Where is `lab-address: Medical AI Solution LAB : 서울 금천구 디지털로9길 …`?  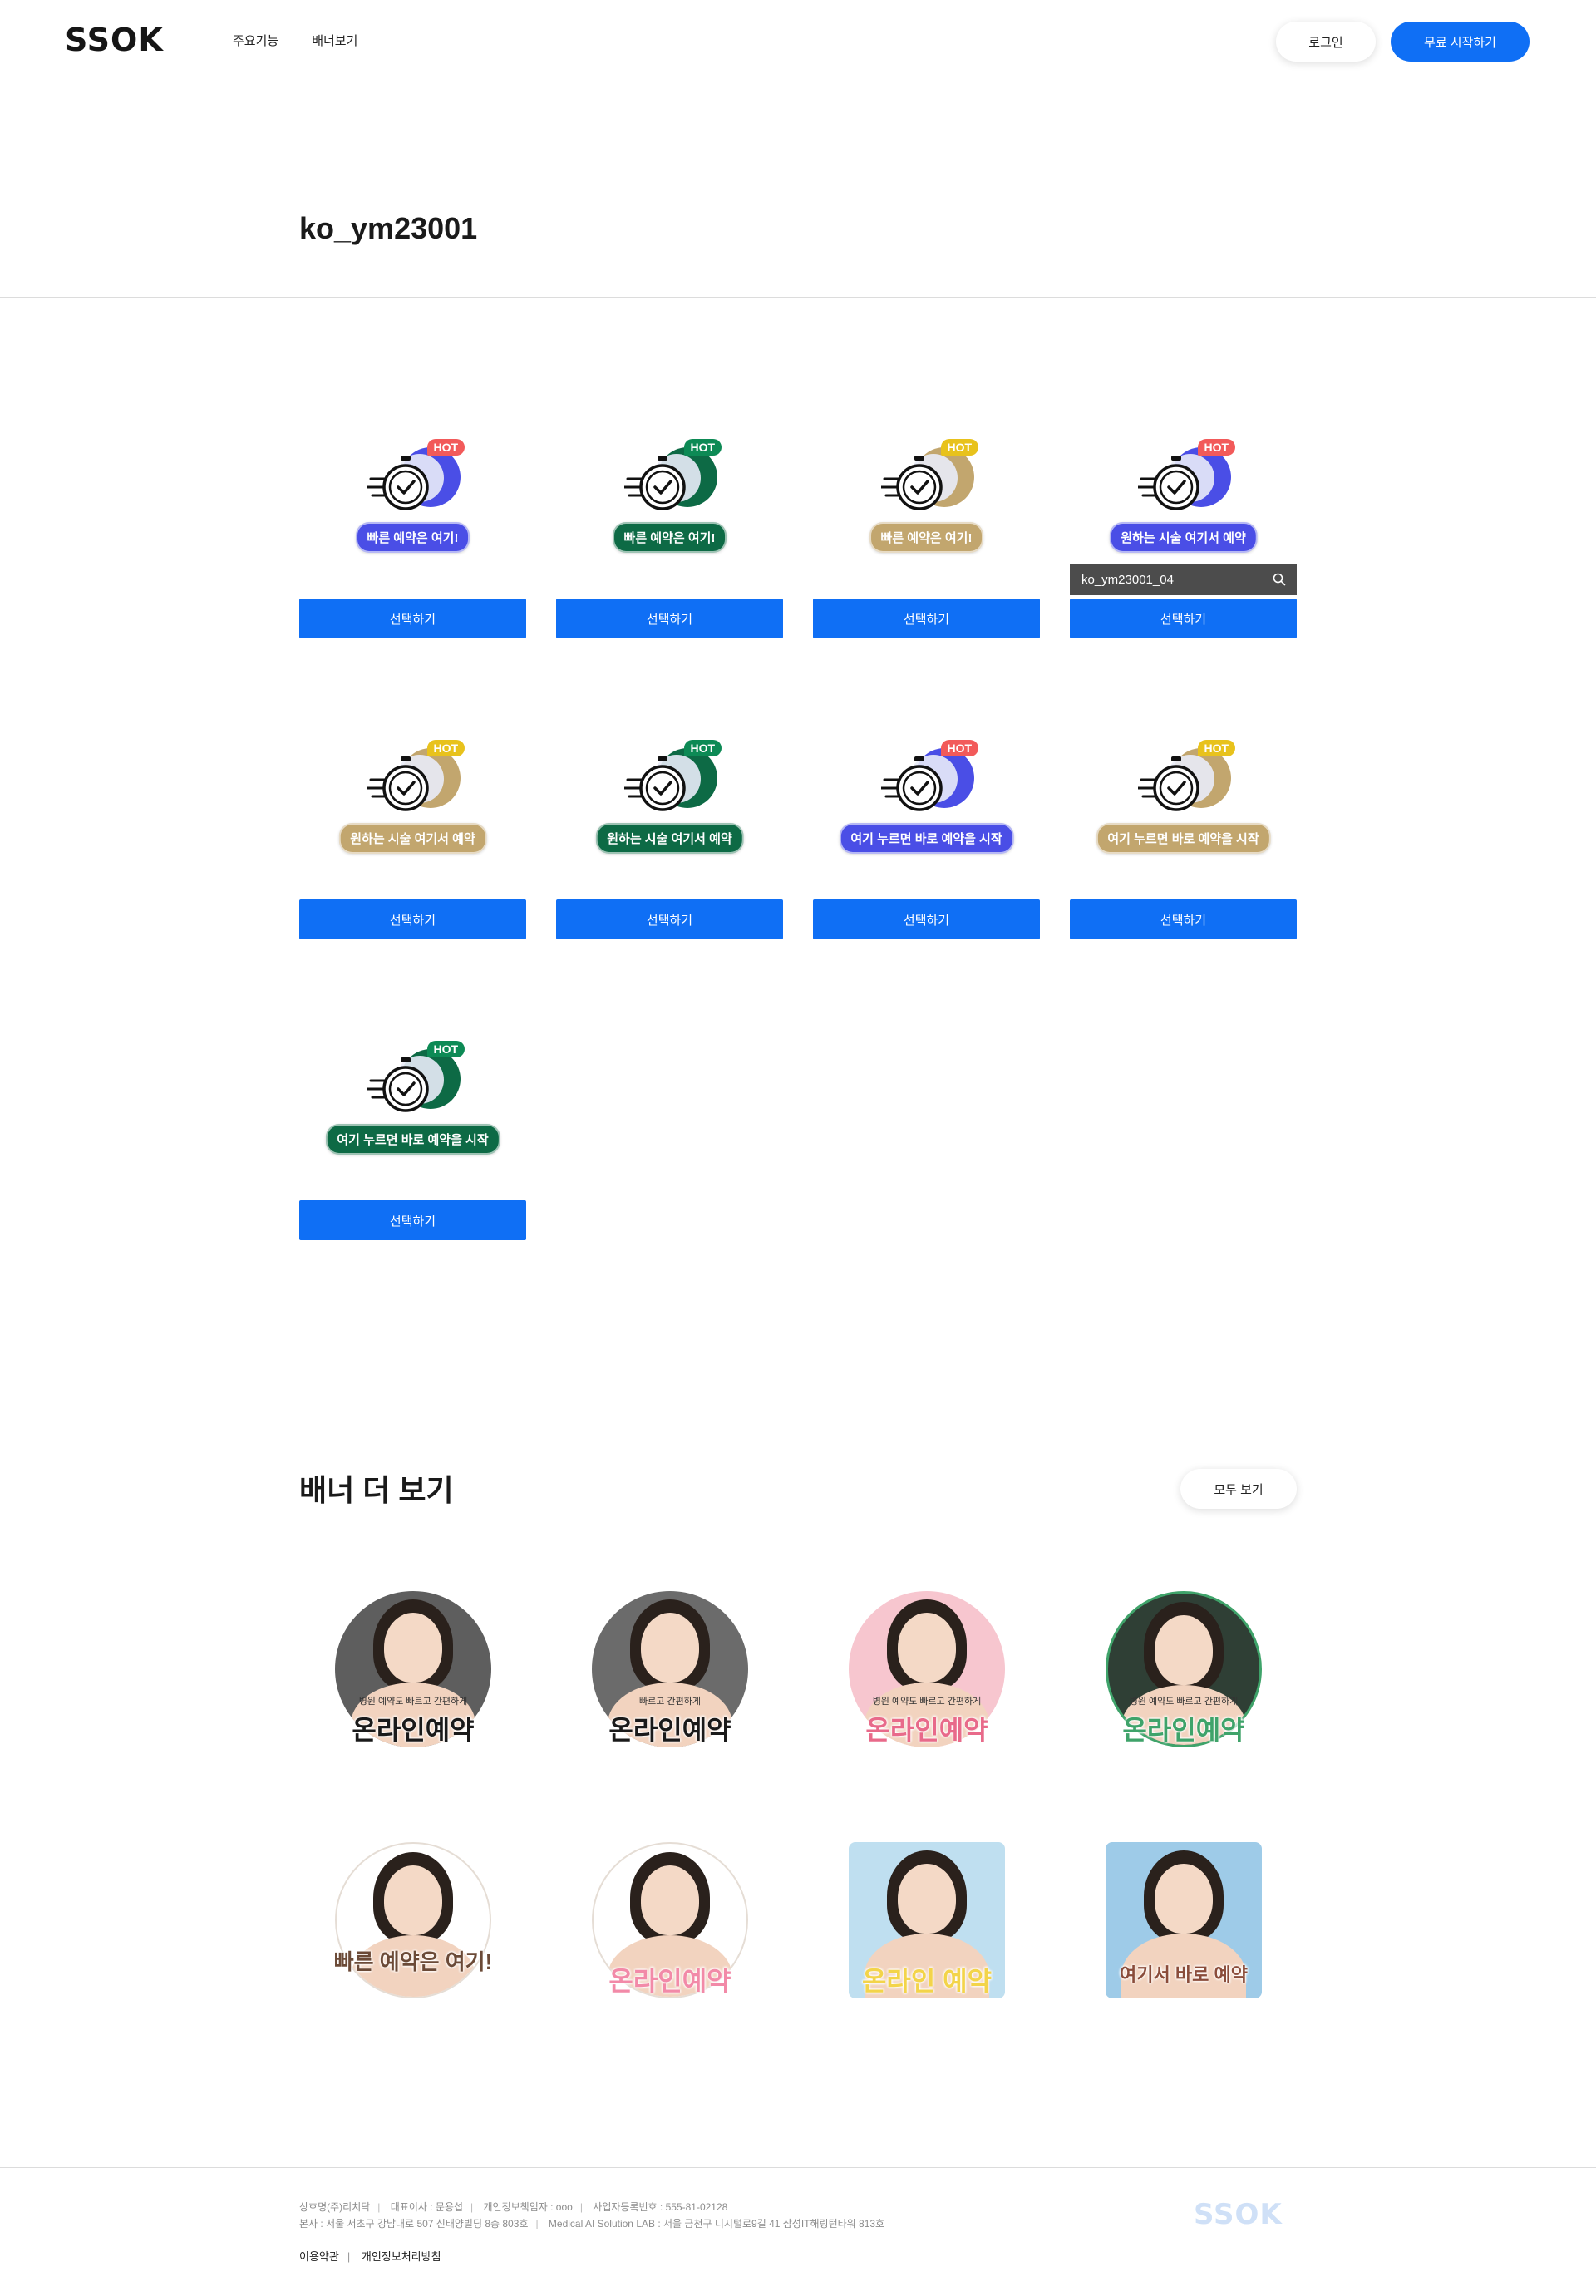 lab-address: Medical AI Solution LAB : 서울 금천구 디지털로9길 … is located at coordinates (716, 2223).